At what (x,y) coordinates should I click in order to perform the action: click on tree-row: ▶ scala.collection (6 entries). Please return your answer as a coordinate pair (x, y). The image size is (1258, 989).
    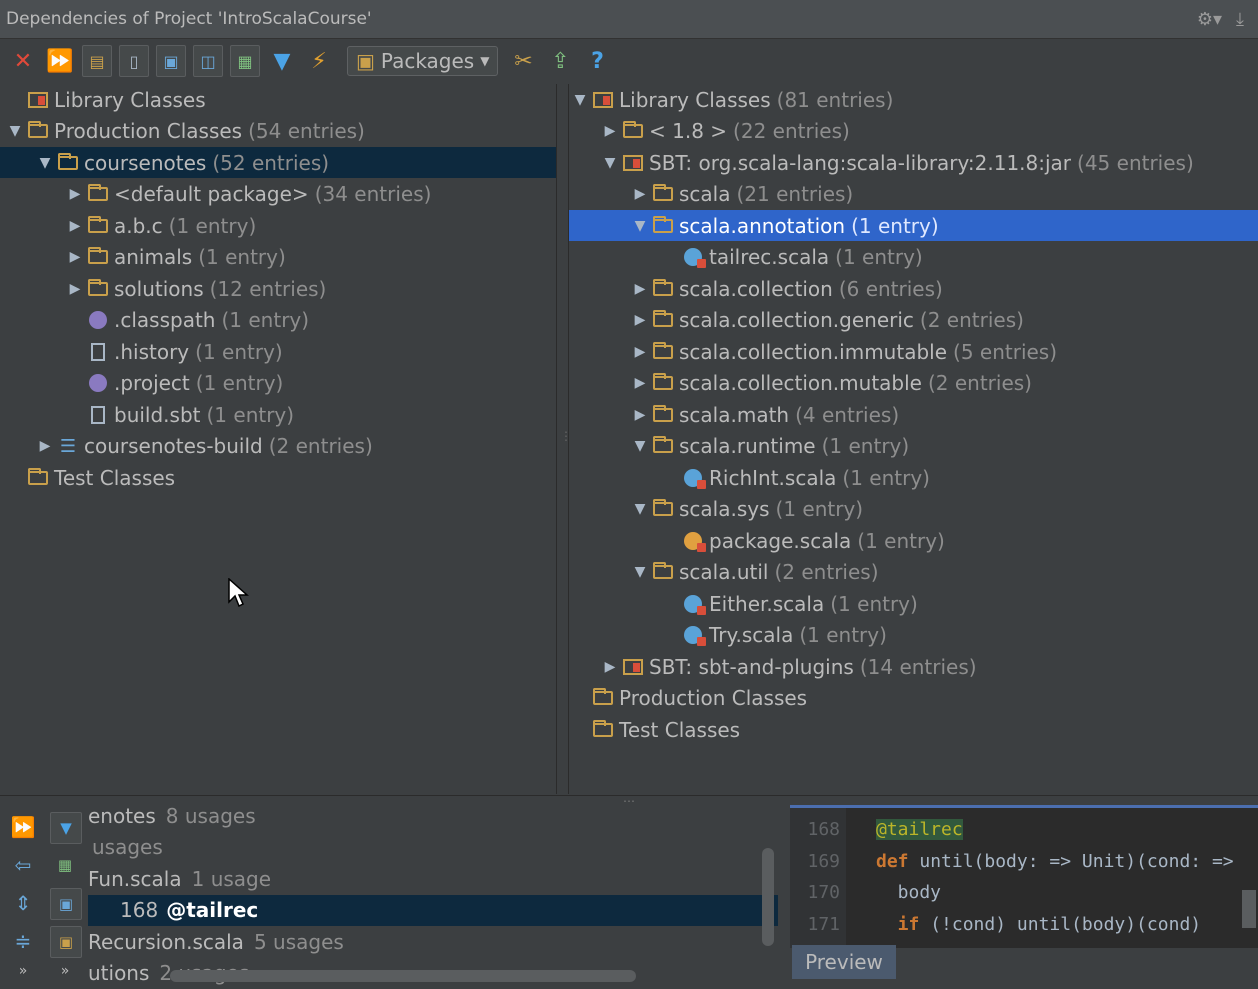
    Looking at the image, I should click on (913, 288).